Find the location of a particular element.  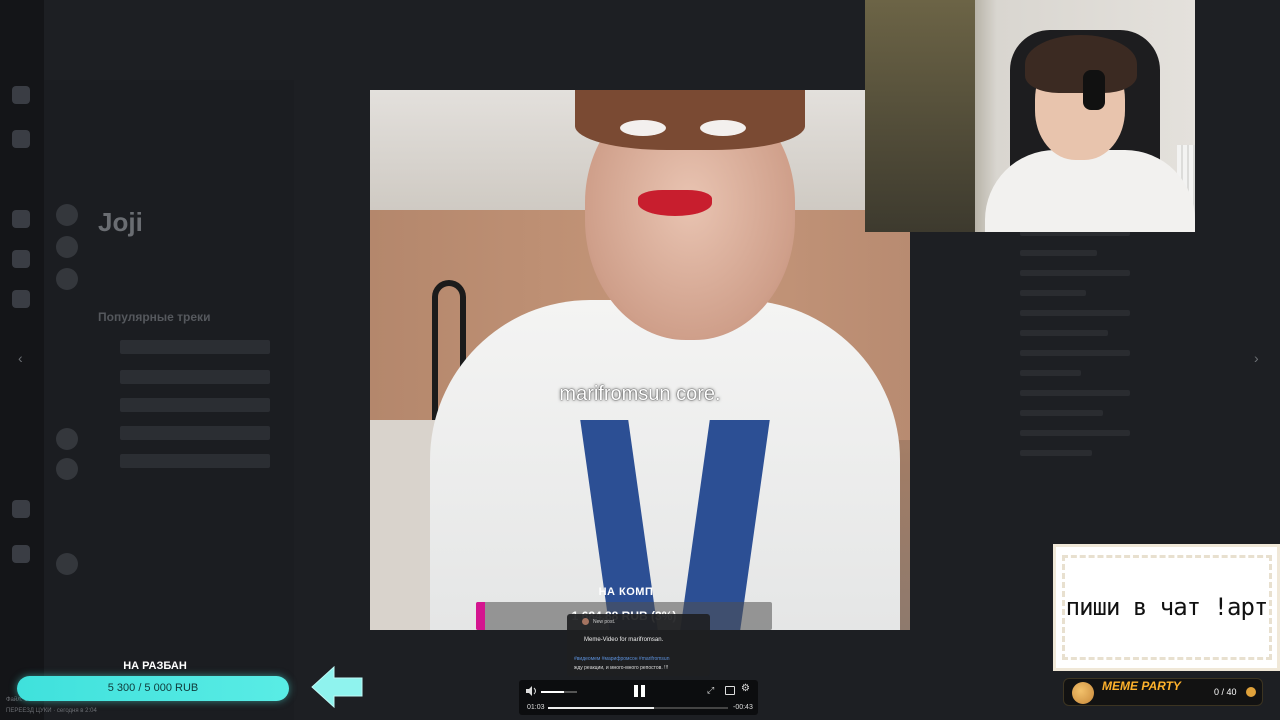

footer-status: ПЕРЕЕЗД ЦУКИ · сегодня в 2:04 is located at coordinates (51, 711).